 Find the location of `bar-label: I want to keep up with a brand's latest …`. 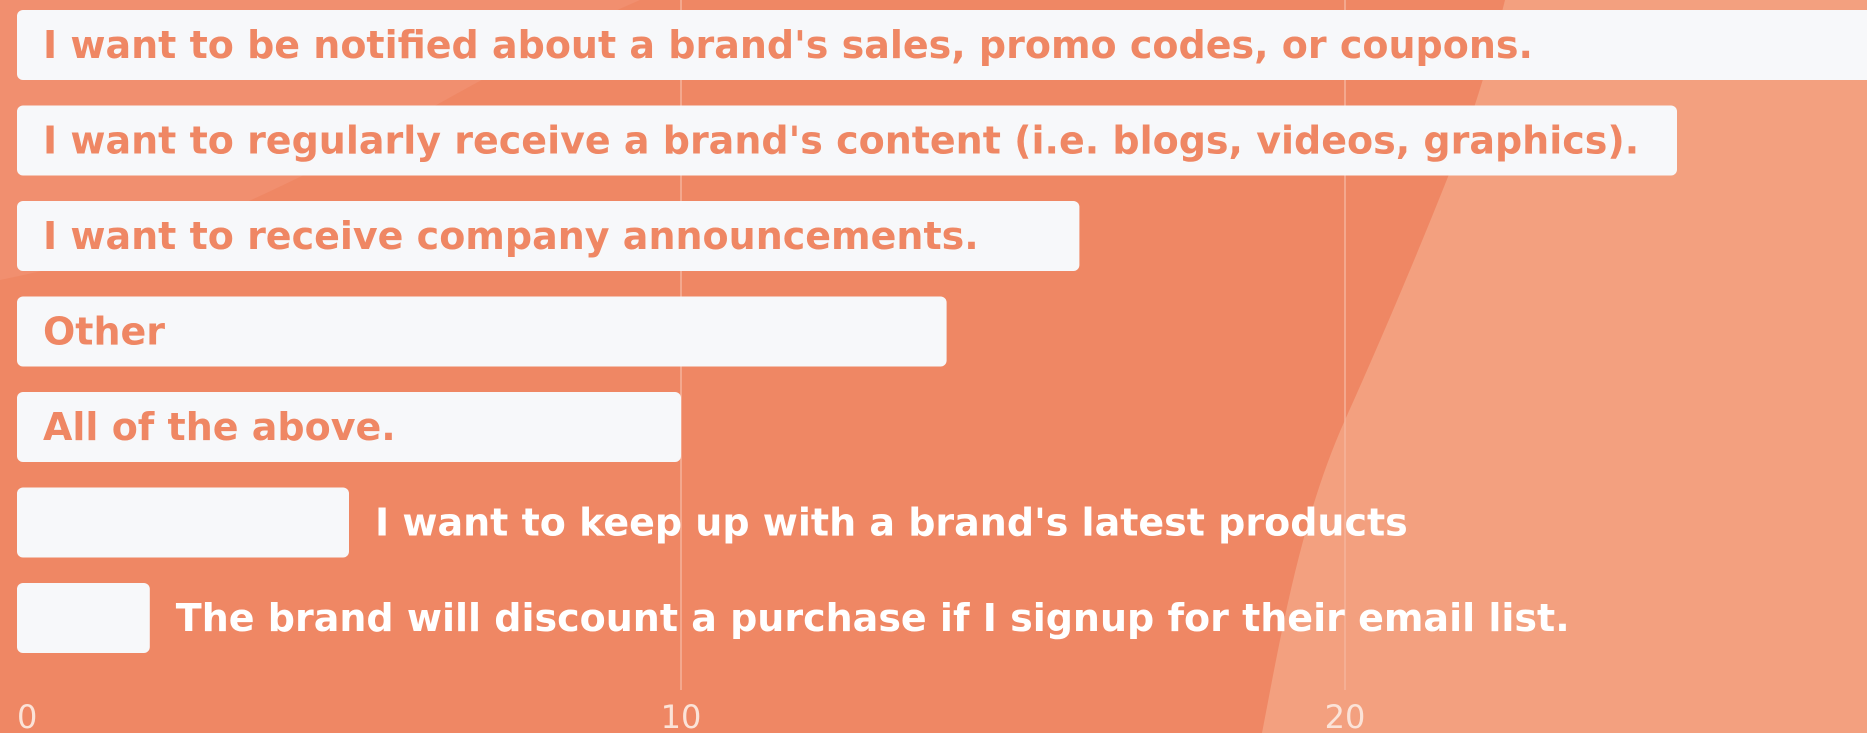

bar-label: I want to keep up with a brand's latest … is located at coordinates (891, 523).